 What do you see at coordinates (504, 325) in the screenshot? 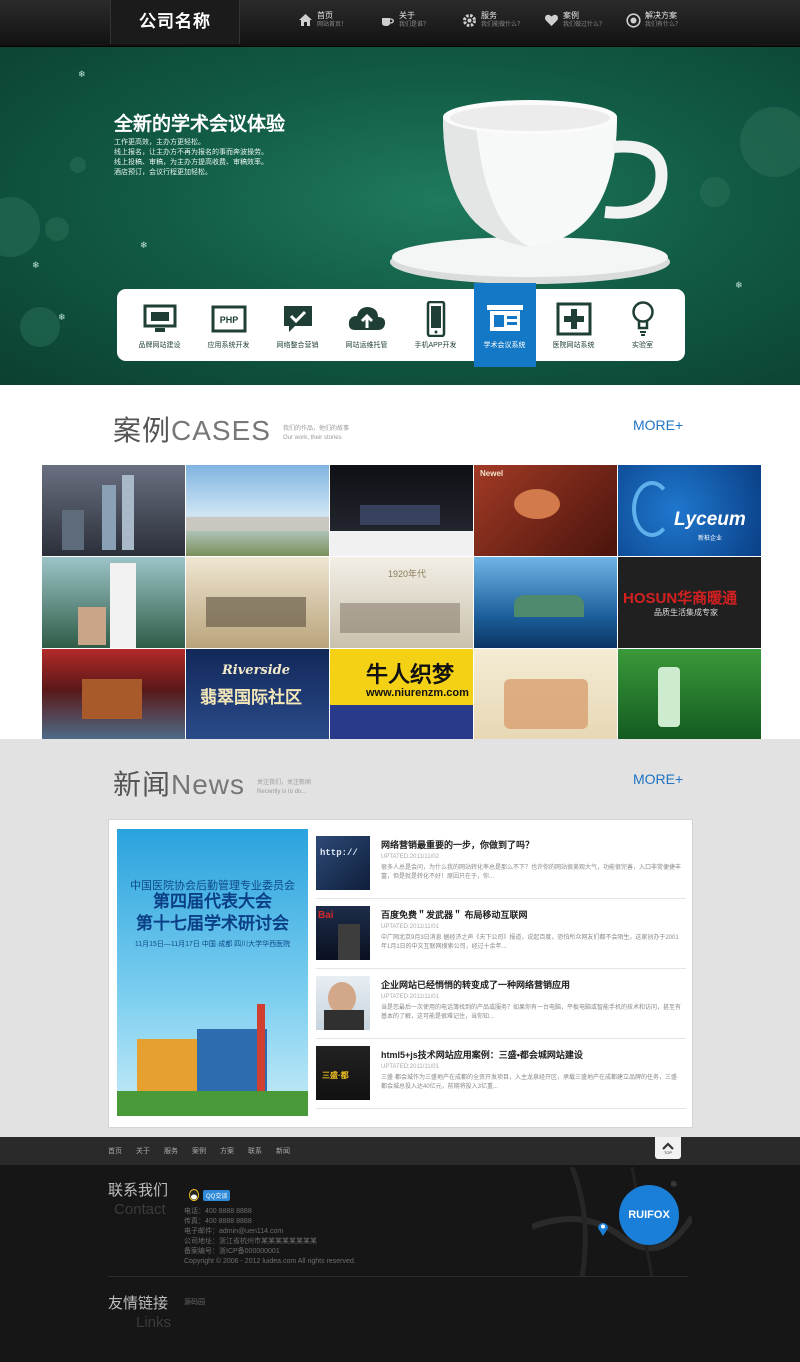
I see `service-item-conference-system: 学术会议系统` at bounding box center [504, 325].